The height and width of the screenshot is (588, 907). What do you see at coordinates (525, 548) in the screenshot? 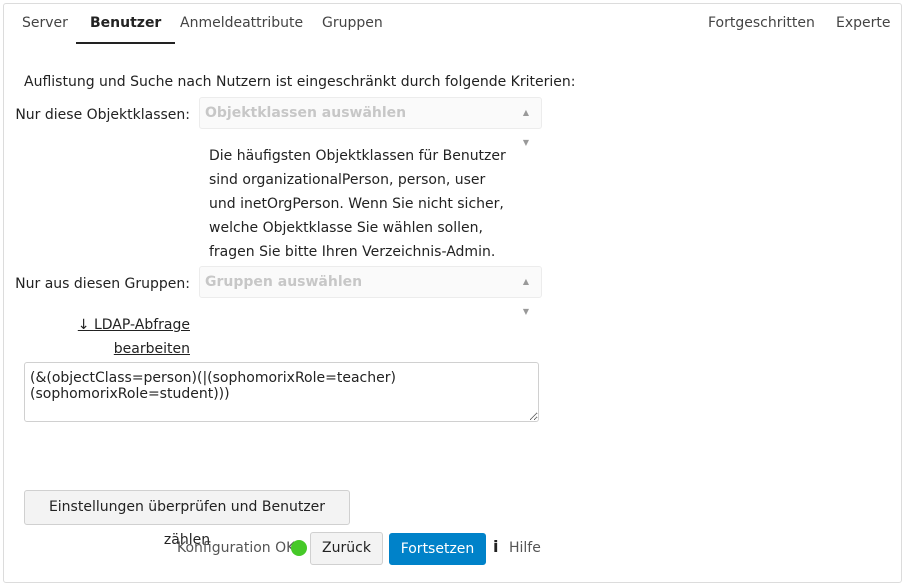
I see `help-link: Hilfe` at bounding box center [525, 548].